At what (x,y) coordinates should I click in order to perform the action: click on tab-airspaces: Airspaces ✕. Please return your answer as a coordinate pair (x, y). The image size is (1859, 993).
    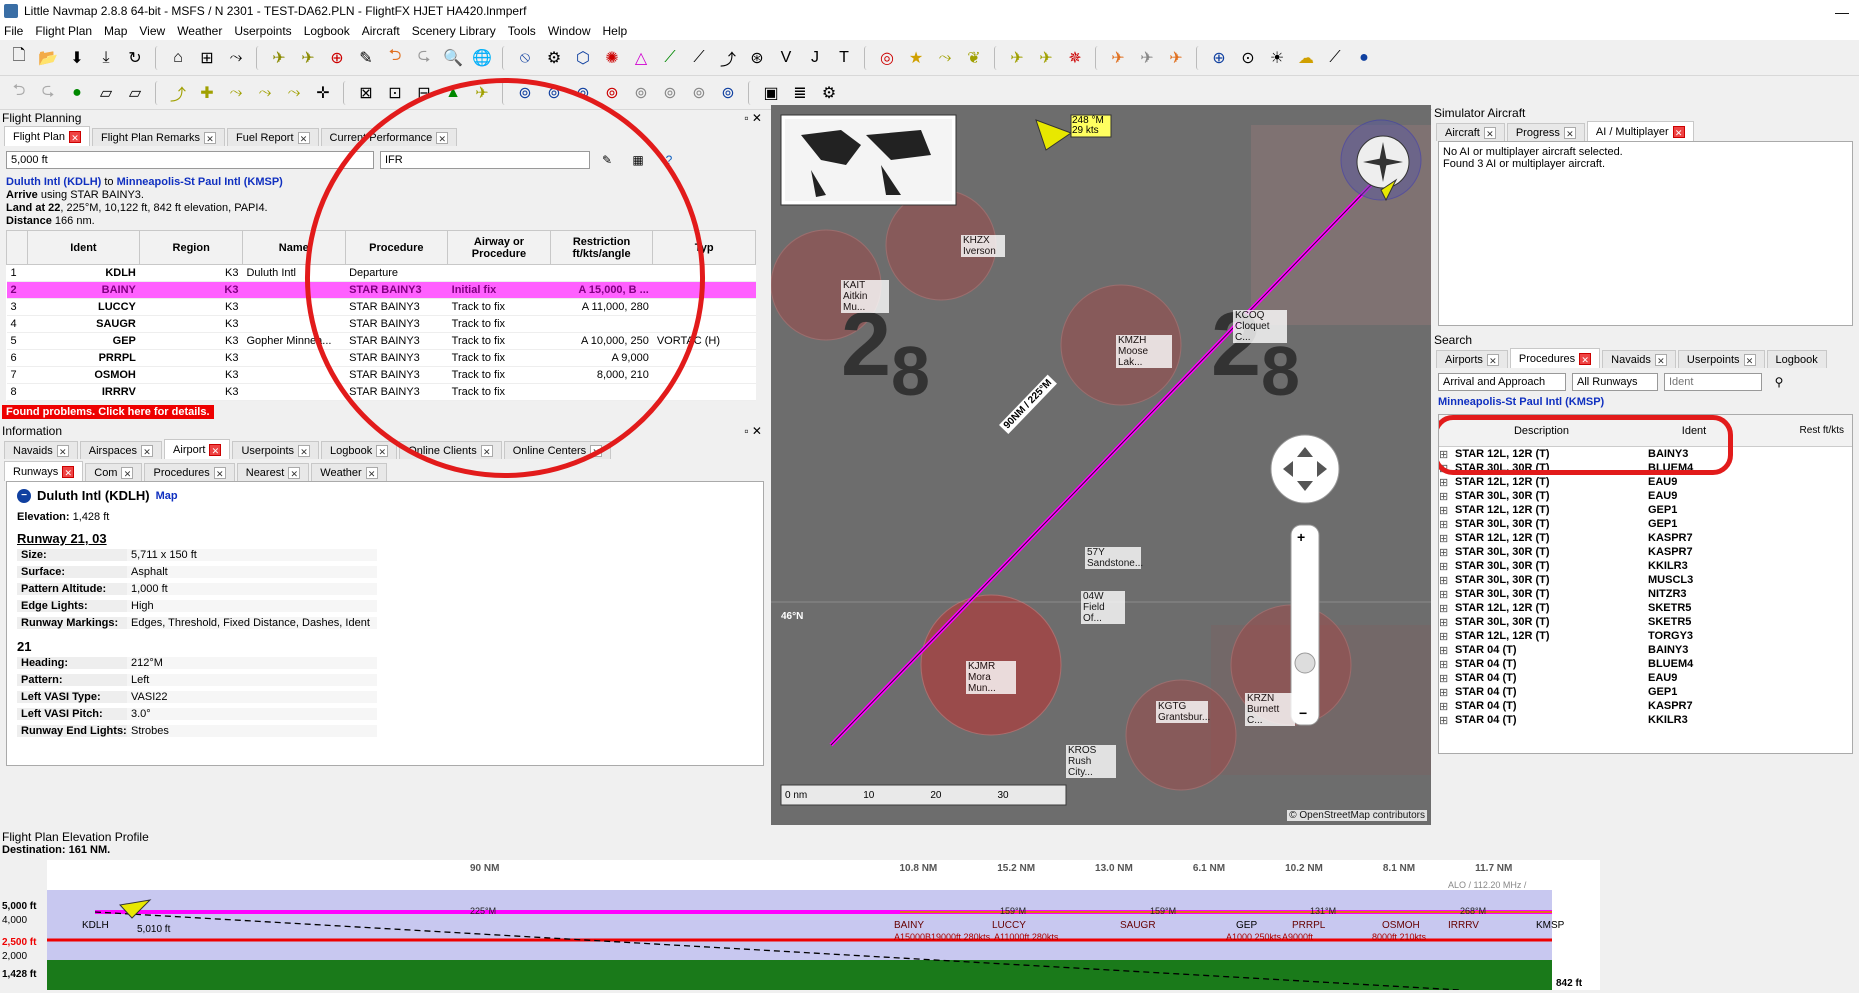
    Looking at the image, I should click on (121, 450).